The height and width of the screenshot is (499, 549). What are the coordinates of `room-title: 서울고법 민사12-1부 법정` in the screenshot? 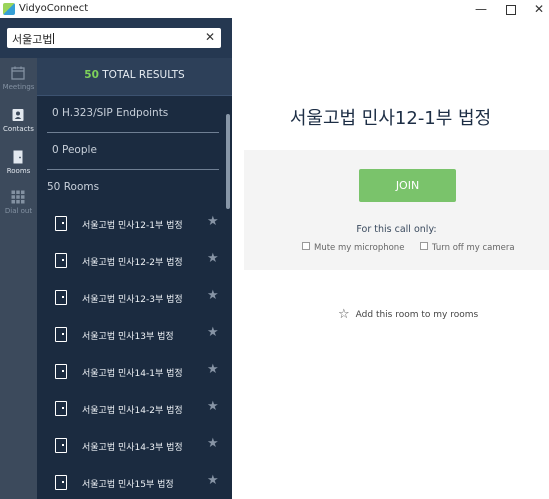 It's located at (390, 118).